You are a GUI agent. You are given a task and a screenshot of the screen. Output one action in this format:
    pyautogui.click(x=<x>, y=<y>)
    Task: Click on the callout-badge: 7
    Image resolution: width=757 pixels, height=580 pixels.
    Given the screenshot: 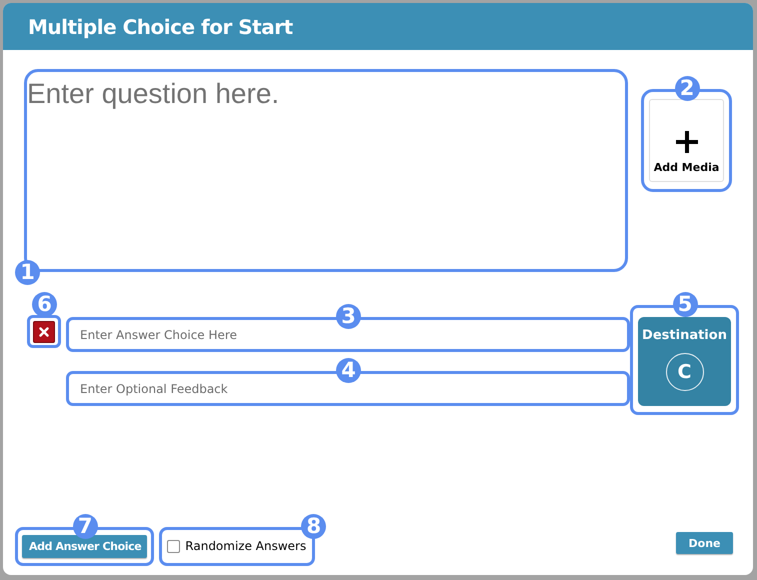 What is the action you would take?
    pyautogui.click(x=85, y=526)
    